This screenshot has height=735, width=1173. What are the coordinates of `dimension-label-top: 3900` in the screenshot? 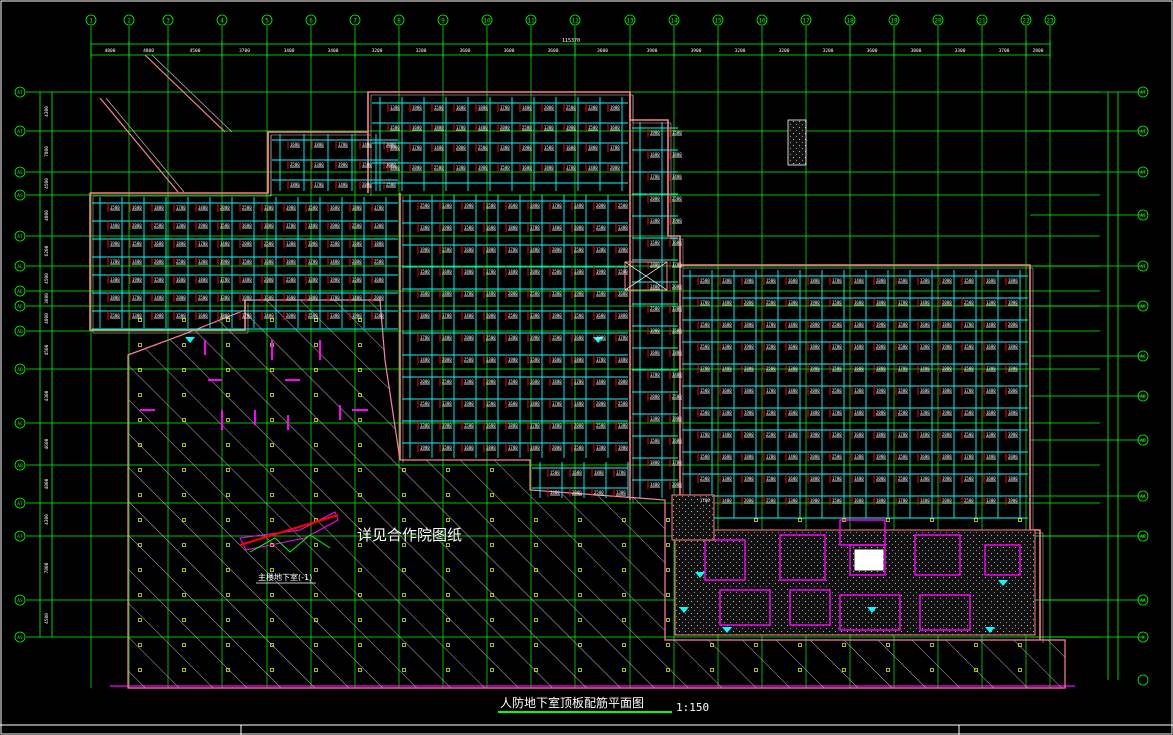 It's located at (696, 51).